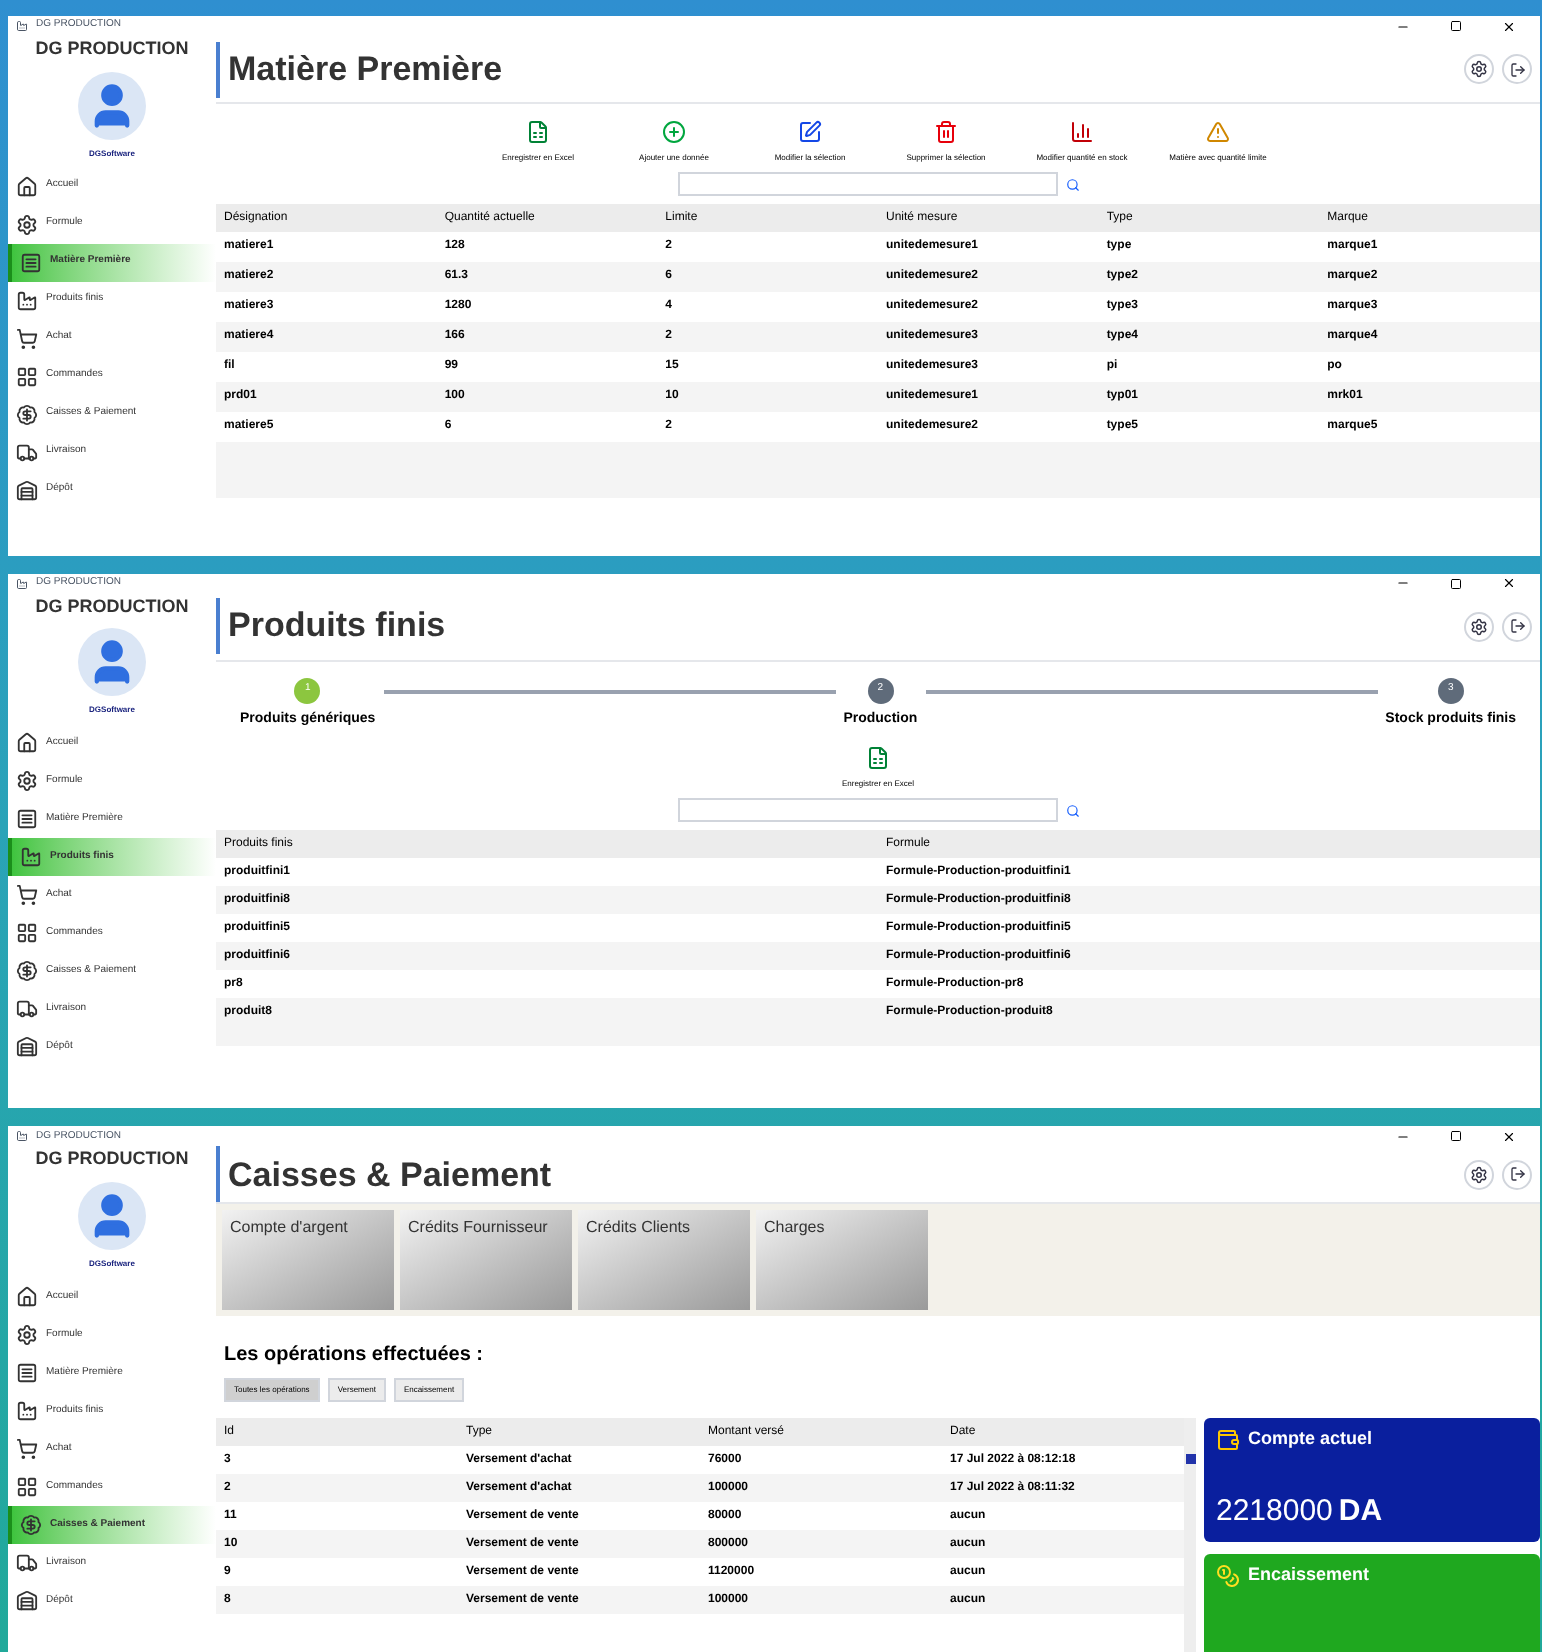 This screenshot has height=1652, width=1542. I want to click on page-title: Produits finis, so click(337, 626).